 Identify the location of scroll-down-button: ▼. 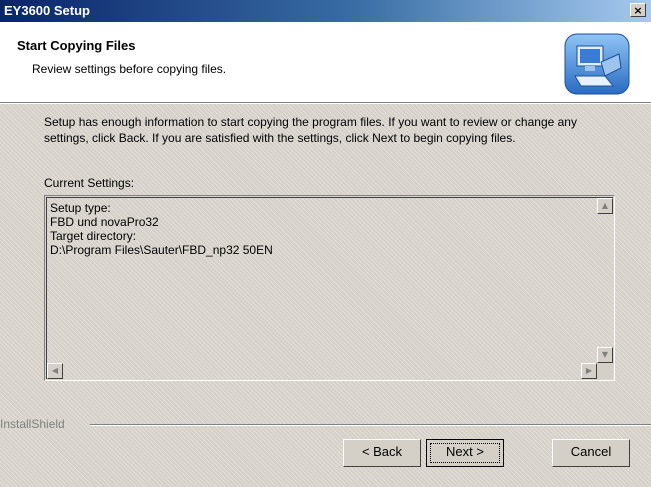
(605, 355).